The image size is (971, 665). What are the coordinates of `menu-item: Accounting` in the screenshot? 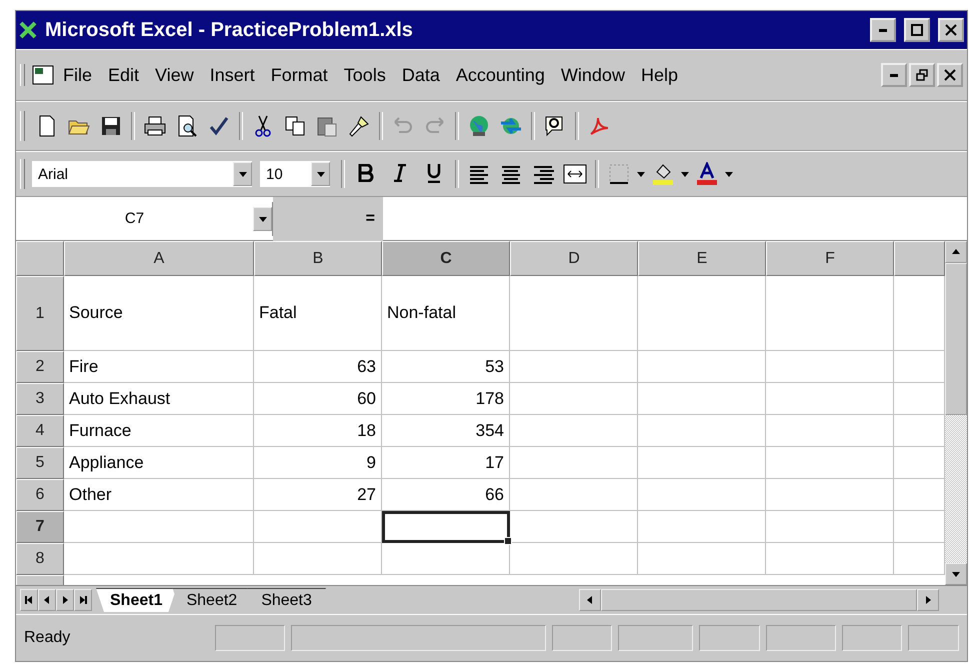 It's located at (500, 75).